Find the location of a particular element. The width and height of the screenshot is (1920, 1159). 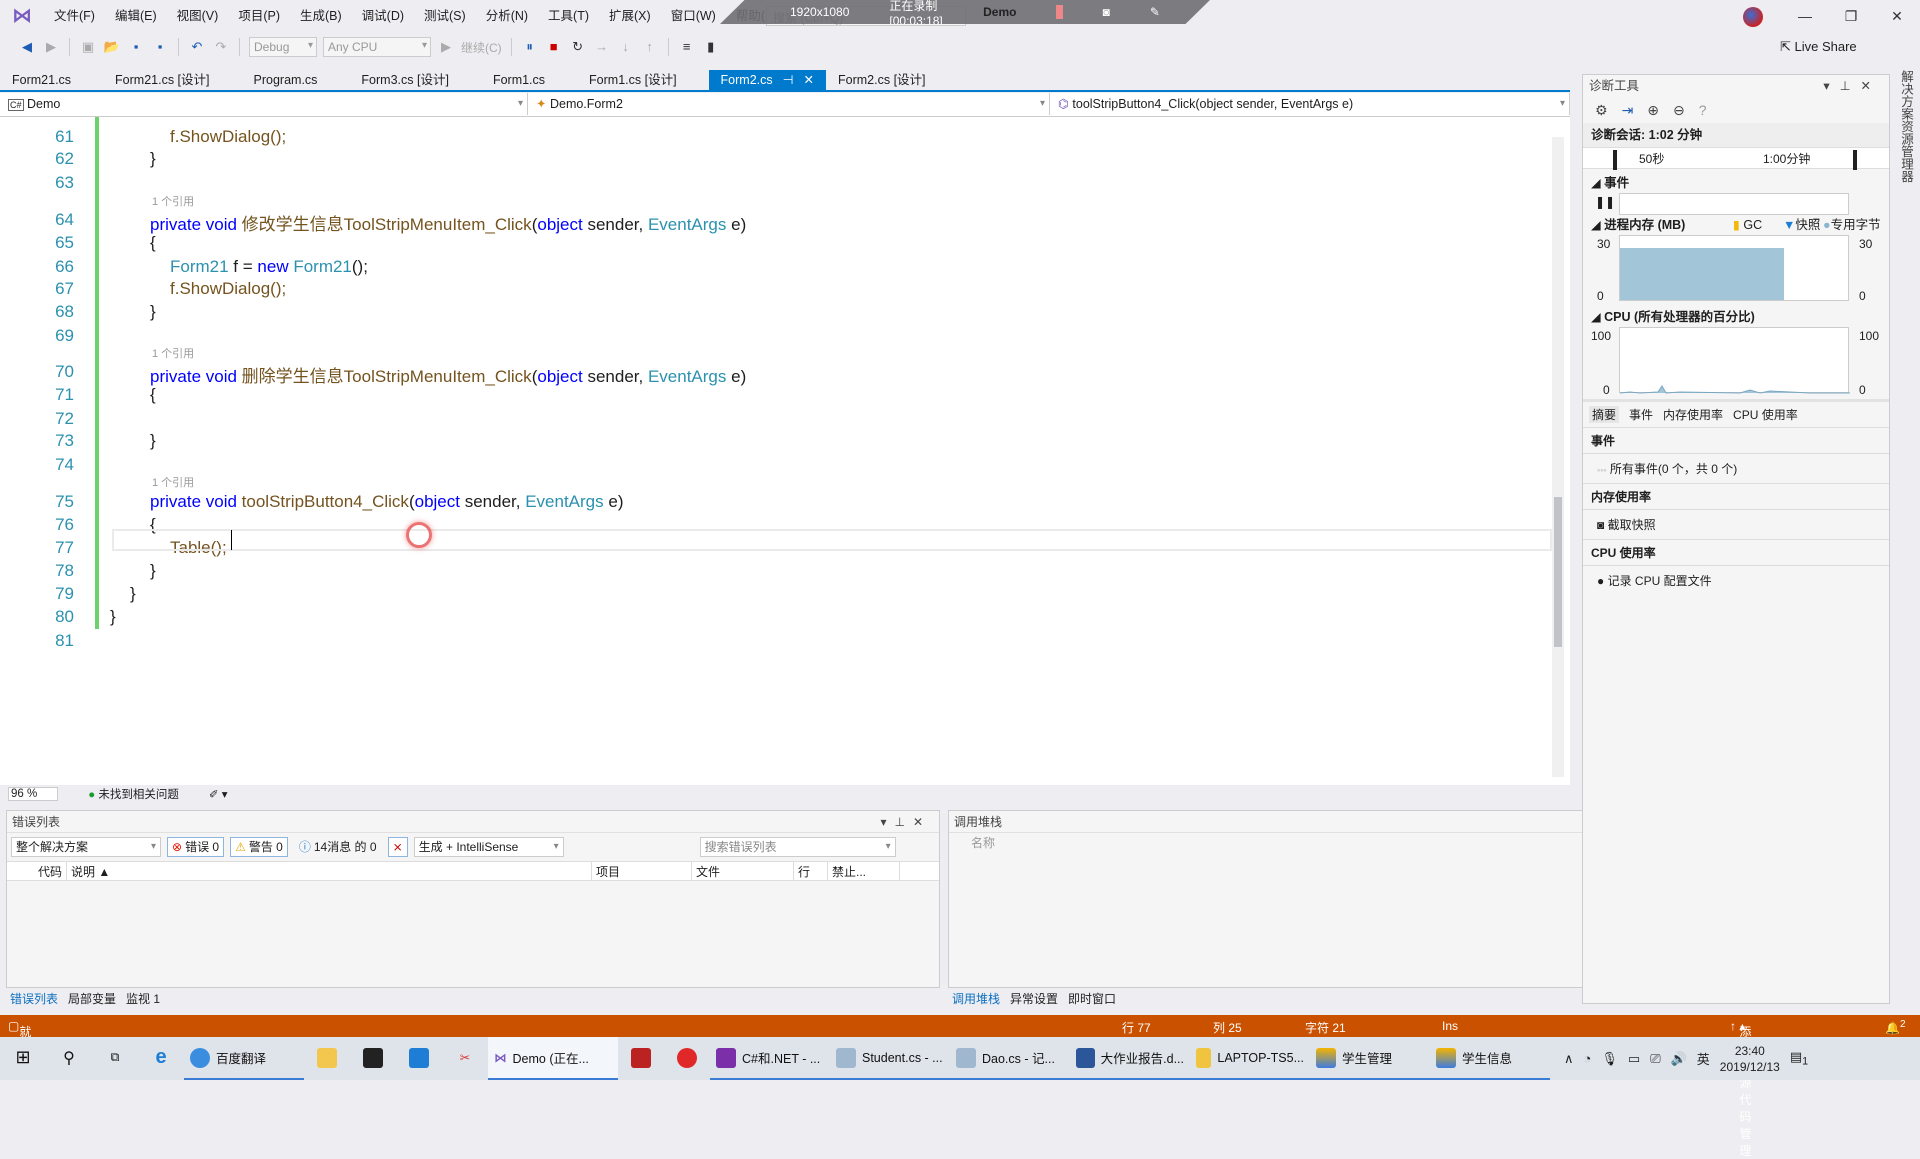

edge-button: e is located at coordinates (161, 1058).